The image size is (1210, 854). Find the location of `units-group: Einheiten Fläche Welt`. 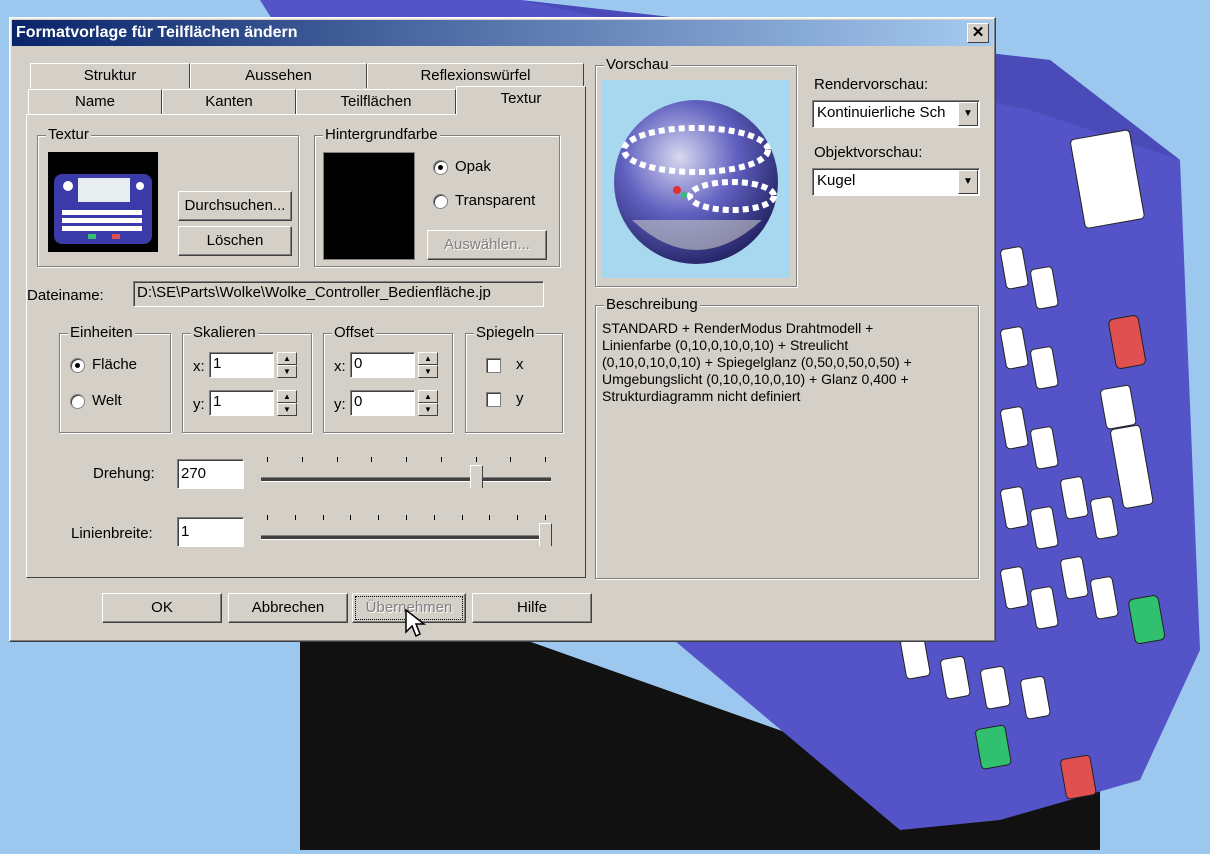

units-group: Einheiten Fläche Welt is located at coordinates (115, 378).